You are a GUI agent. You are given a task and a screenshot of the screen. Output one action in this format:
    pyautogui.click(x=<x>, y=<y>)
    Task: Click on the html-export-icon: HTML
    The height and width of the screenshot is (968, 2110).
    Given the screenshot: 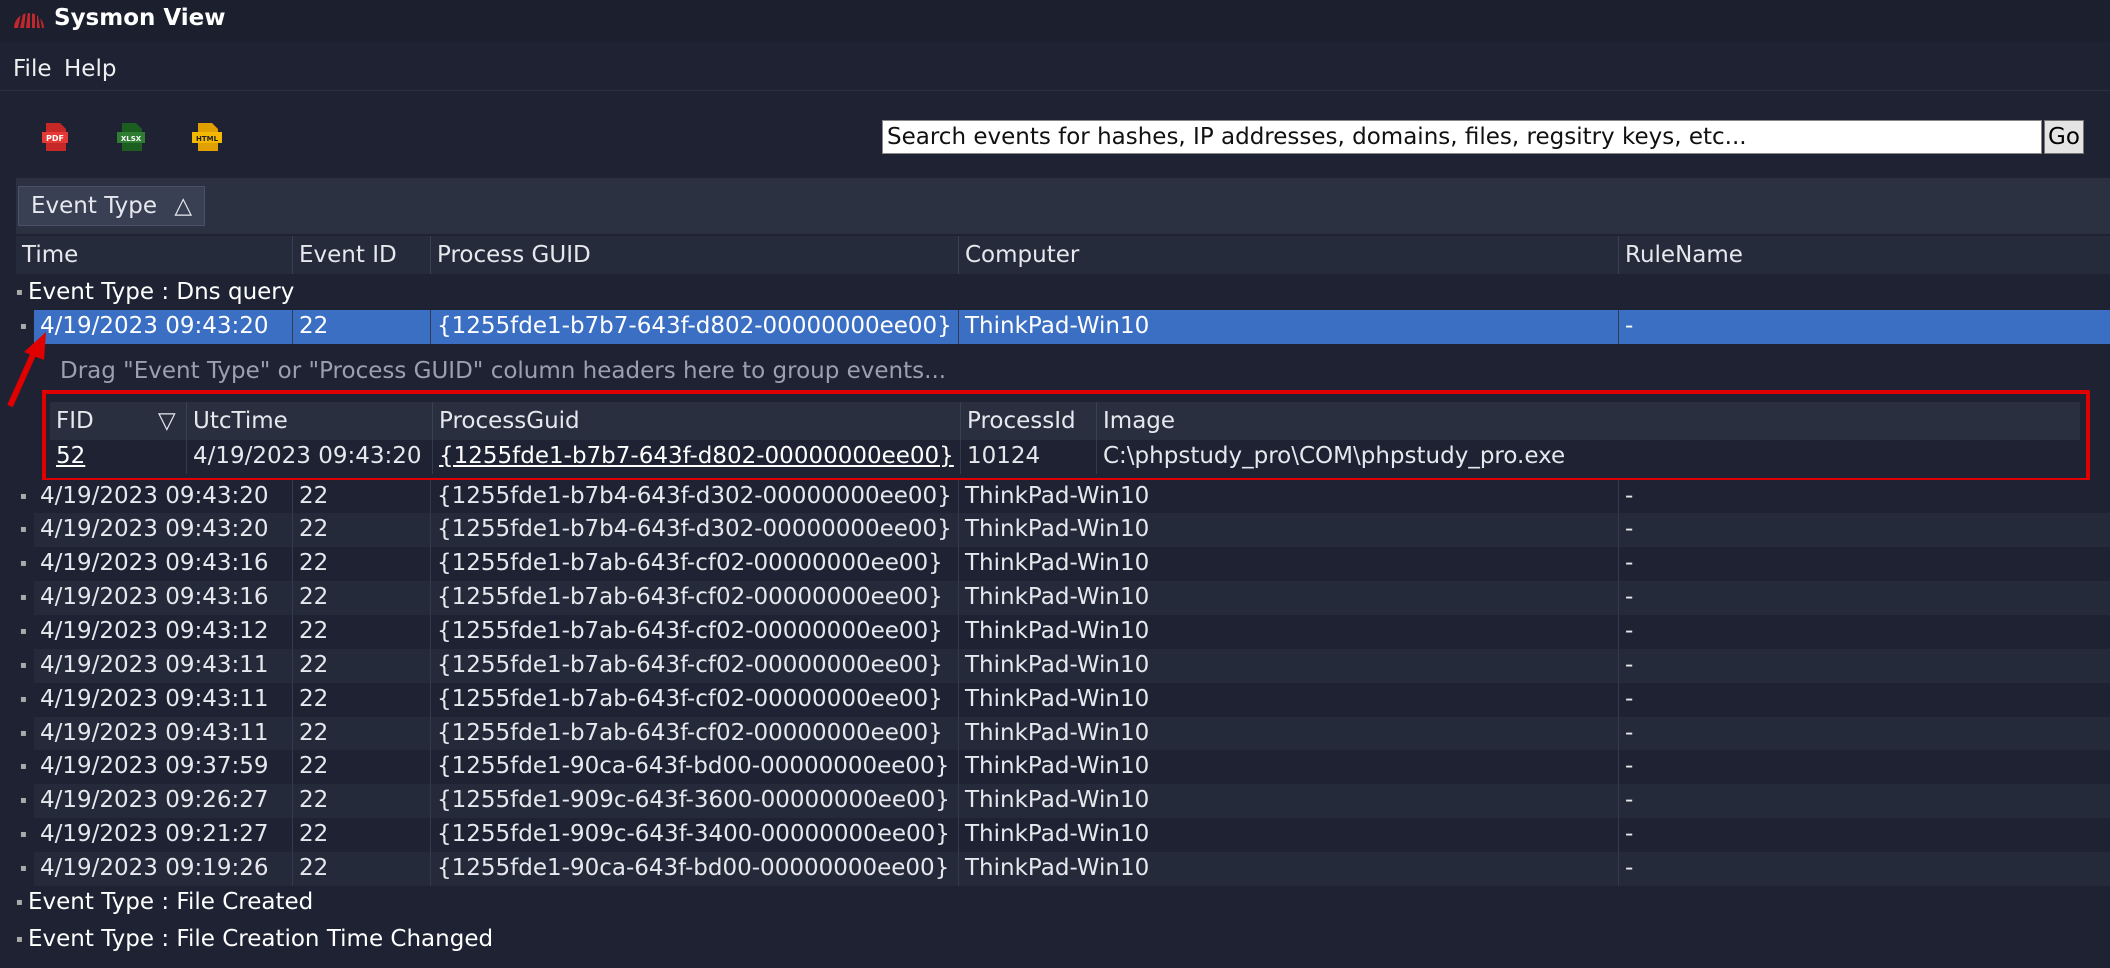 What is the action you would take?
    pyautogui.click(x=207, y=137)
    